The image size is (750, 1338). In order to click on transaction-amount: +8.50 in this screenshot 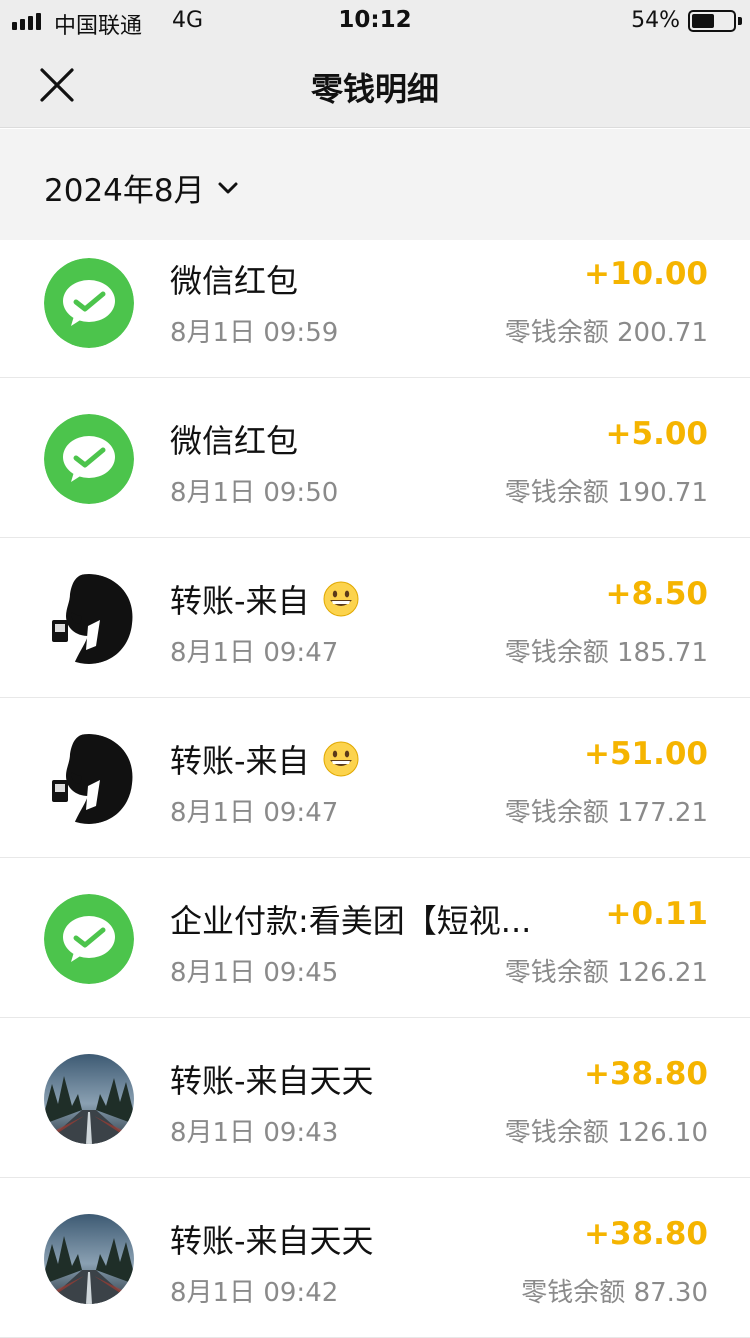, I will do `click(656, 594)`.